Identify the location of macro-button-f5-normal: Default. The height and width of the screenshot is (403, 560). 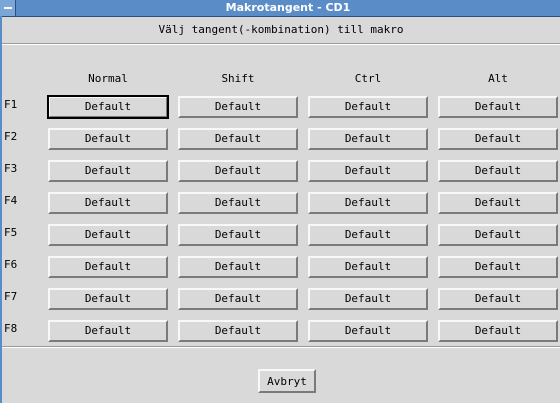
(108, 235).